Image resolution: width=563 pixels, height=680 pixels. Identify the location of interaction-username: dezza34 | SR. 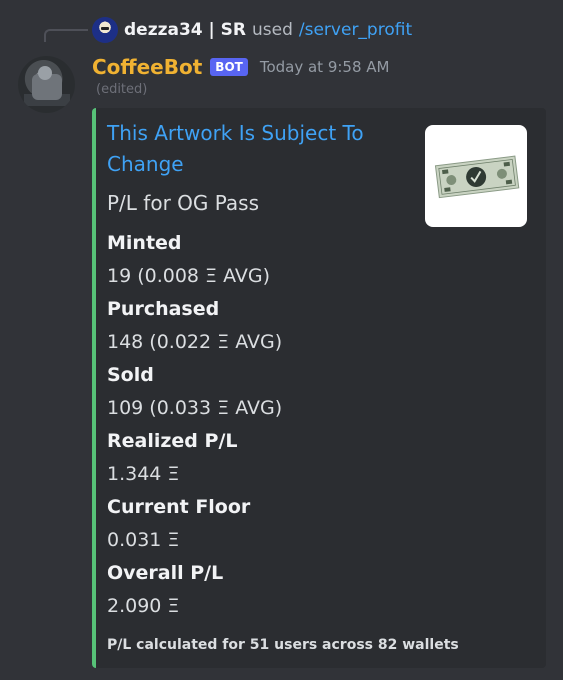
(185, 30).